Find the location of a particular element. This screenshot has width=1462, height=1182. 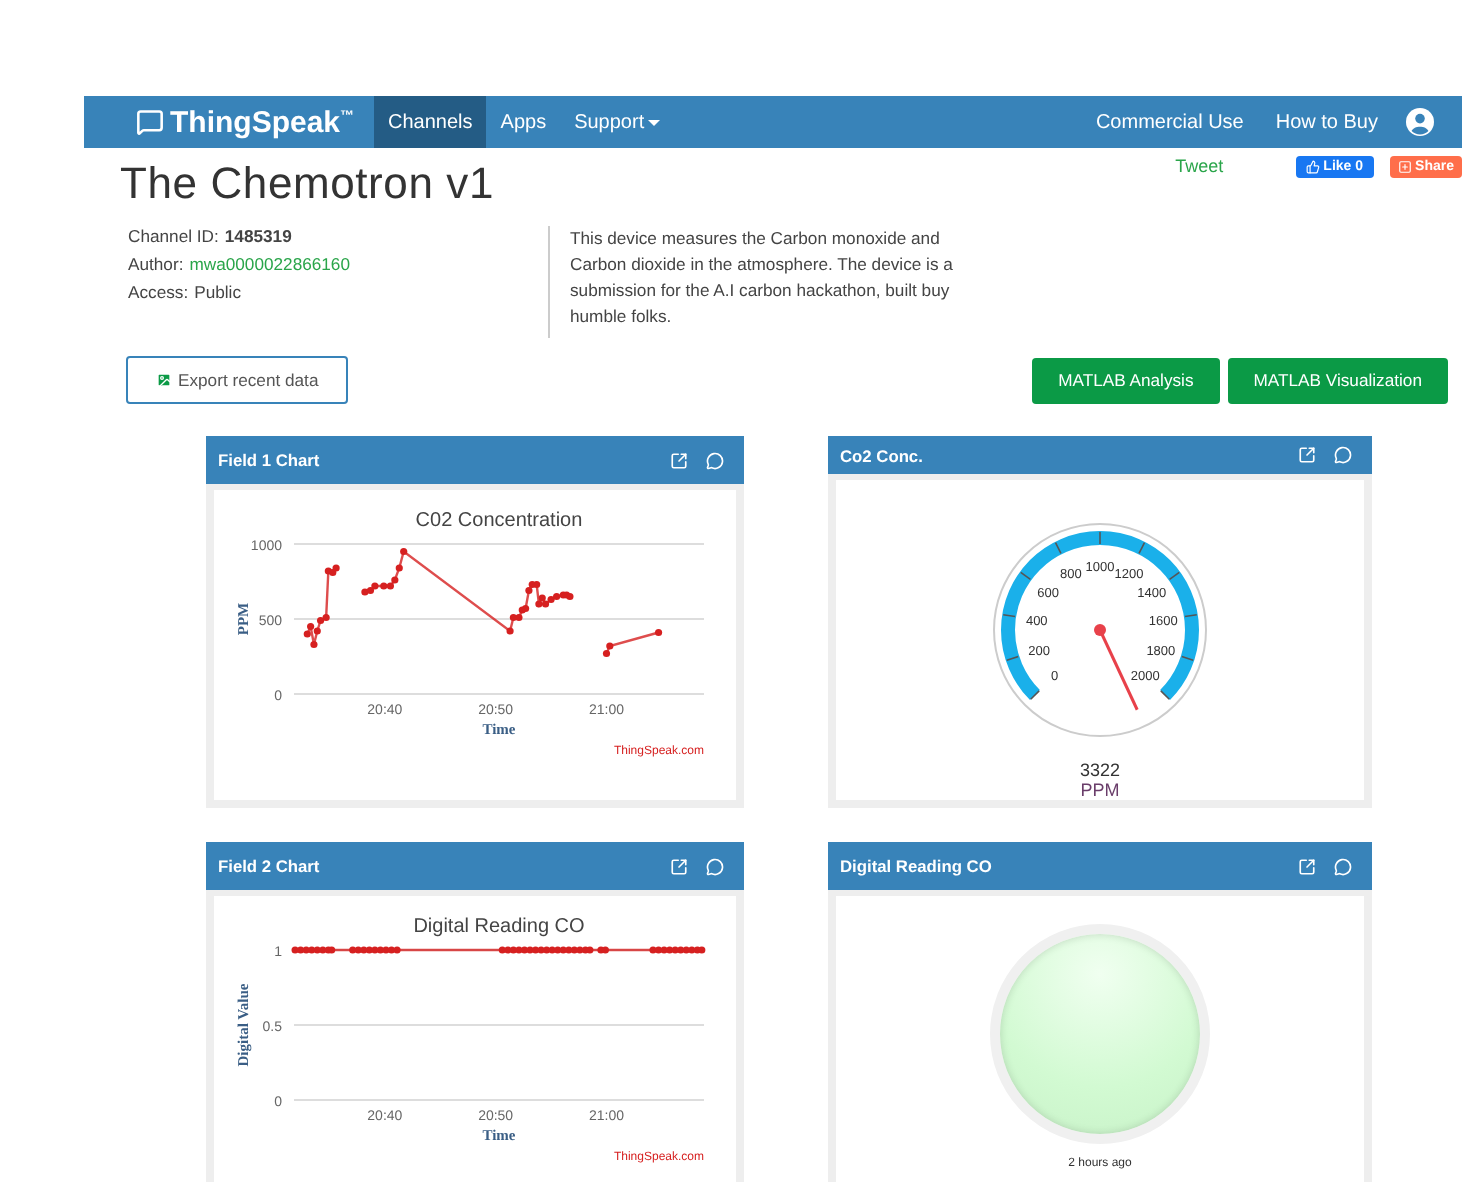

thumbs-up-icon is located at coordinates (1312, 166).